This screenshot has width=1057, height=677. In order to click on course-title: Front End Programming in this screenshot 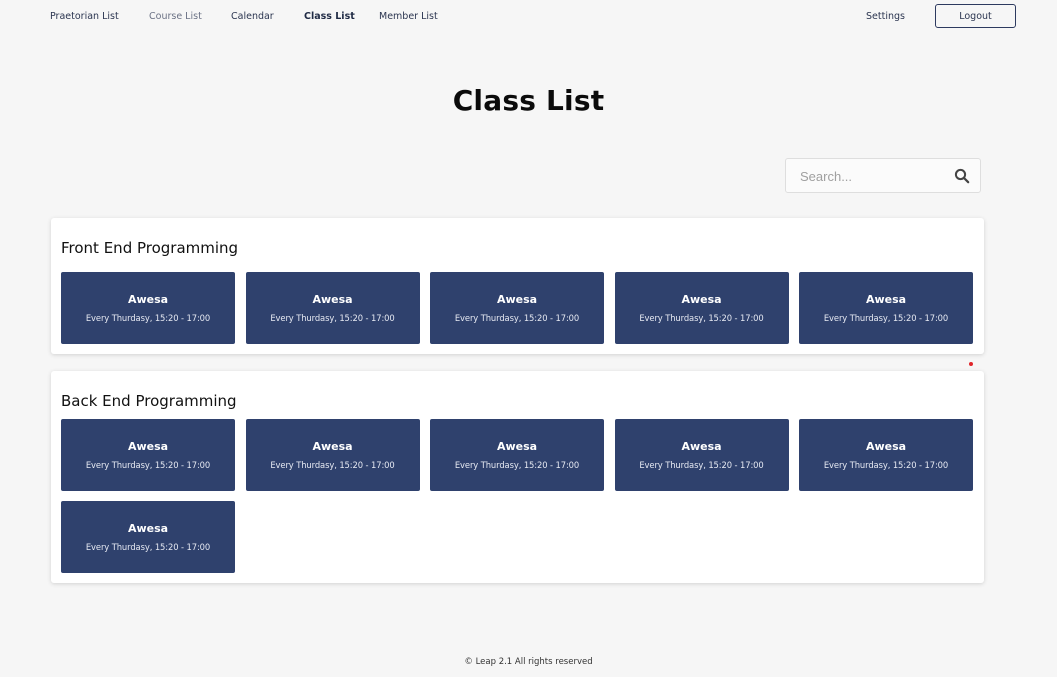, I will do `click(150, 248)`.